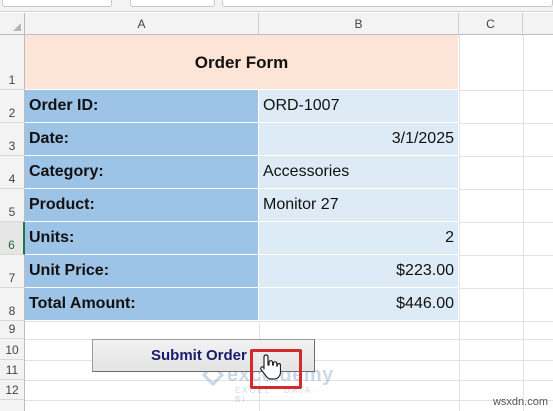  What do you see at coordinates (12, 139) in the screenshot?
I see `row-header-3: 3` at bounding box center [12, 139].